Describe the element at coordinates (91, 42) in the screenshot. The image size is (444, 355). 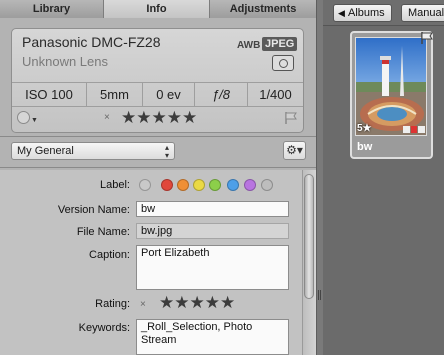
I see `camera-model: Panasonic DMC-FZ28` at that location.